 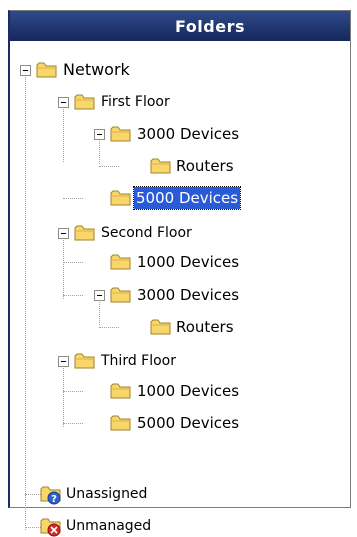 I want to click on tree-item-network: Network, so click(x=96, y=70).